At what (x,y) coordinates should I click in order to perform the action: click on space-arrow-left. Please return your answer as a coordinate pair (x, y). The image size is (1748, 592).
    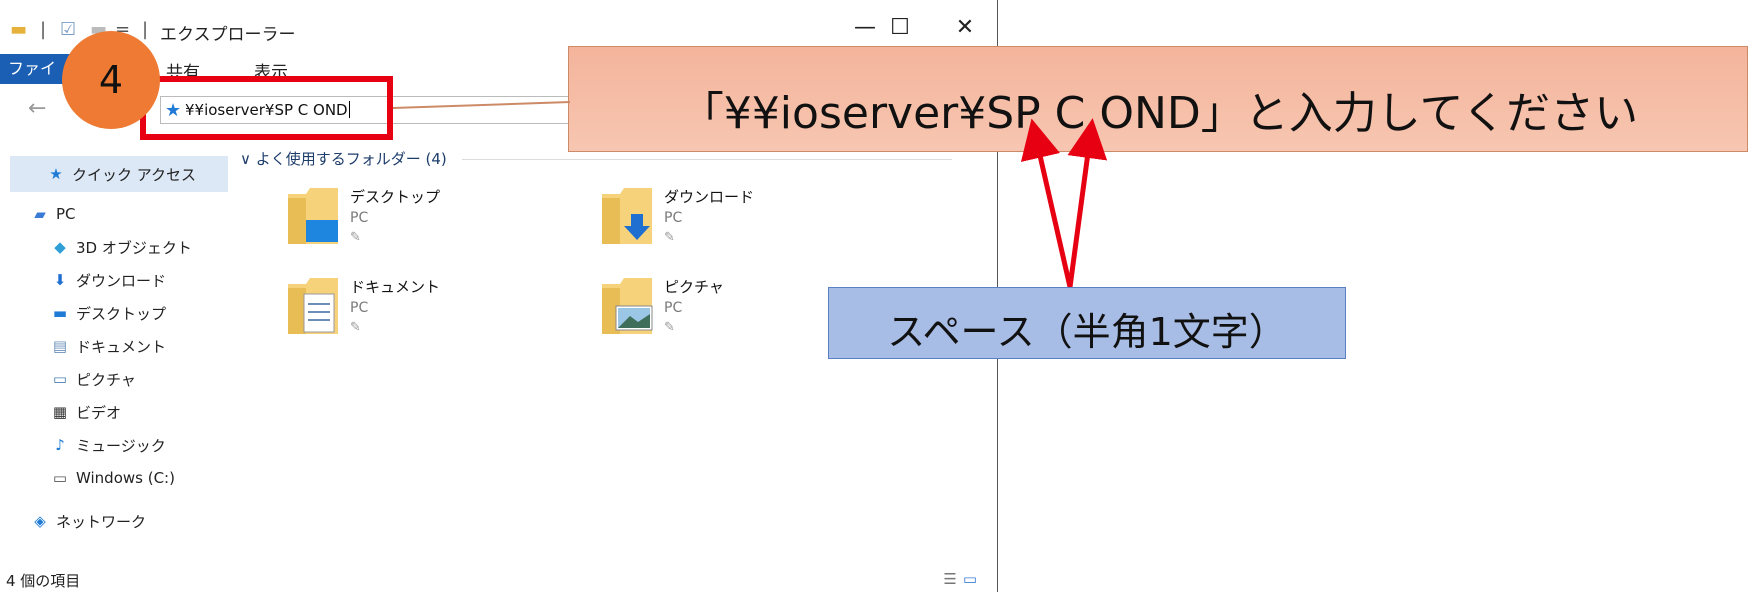
    Looking at the image, I should click on (1046, 203).